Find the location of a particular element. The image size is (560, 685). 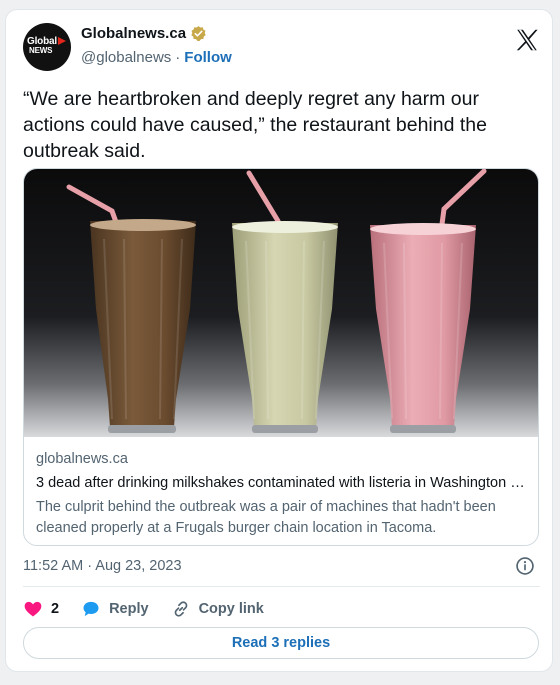

verified-badge-icon is located at coordinates (198, 33).